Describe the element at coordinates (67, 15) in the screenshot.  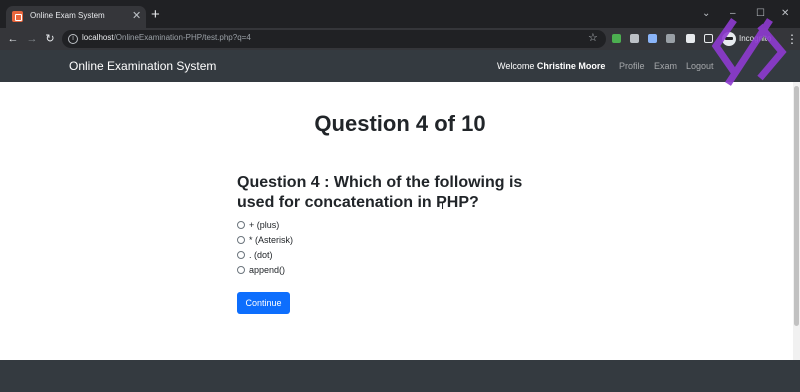
I see `tab-title: Online Exam System` at that location.